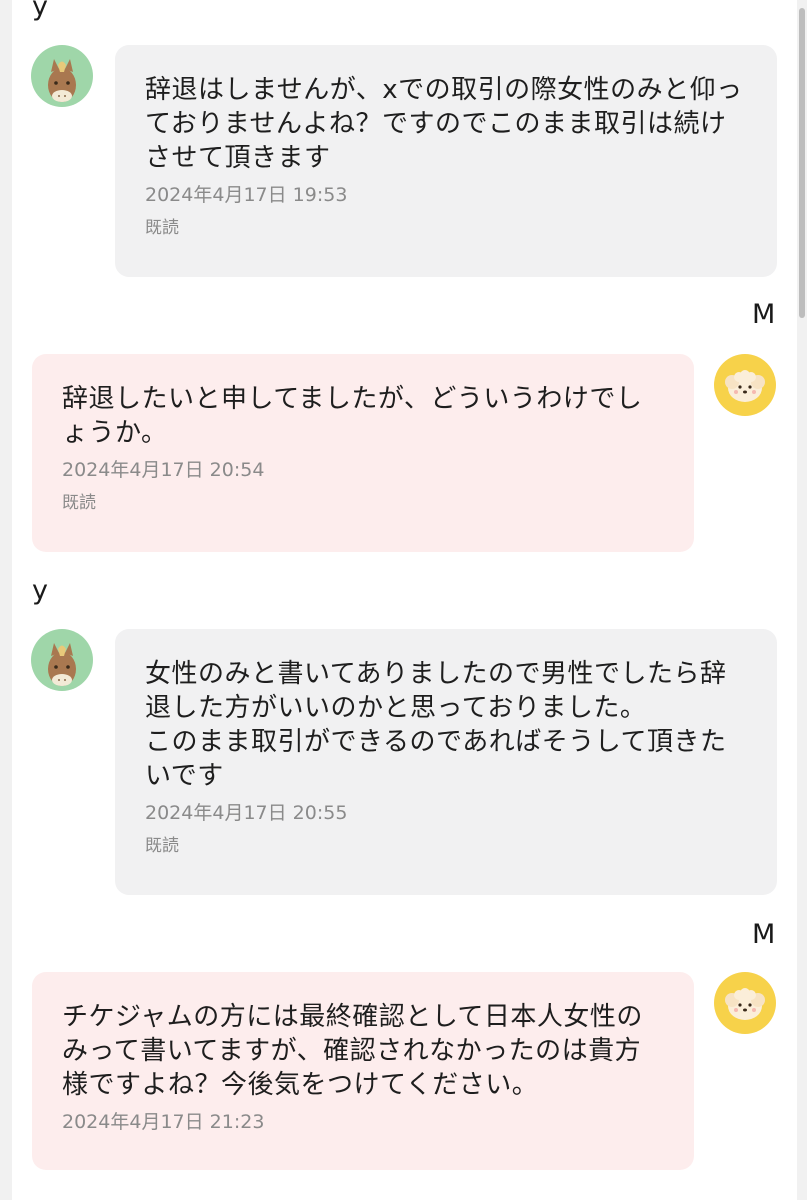 The image size is (807, 1200). Describe the element at coordinates (802, 600) in the screenshot. I see `scrollbar-track` at that location.